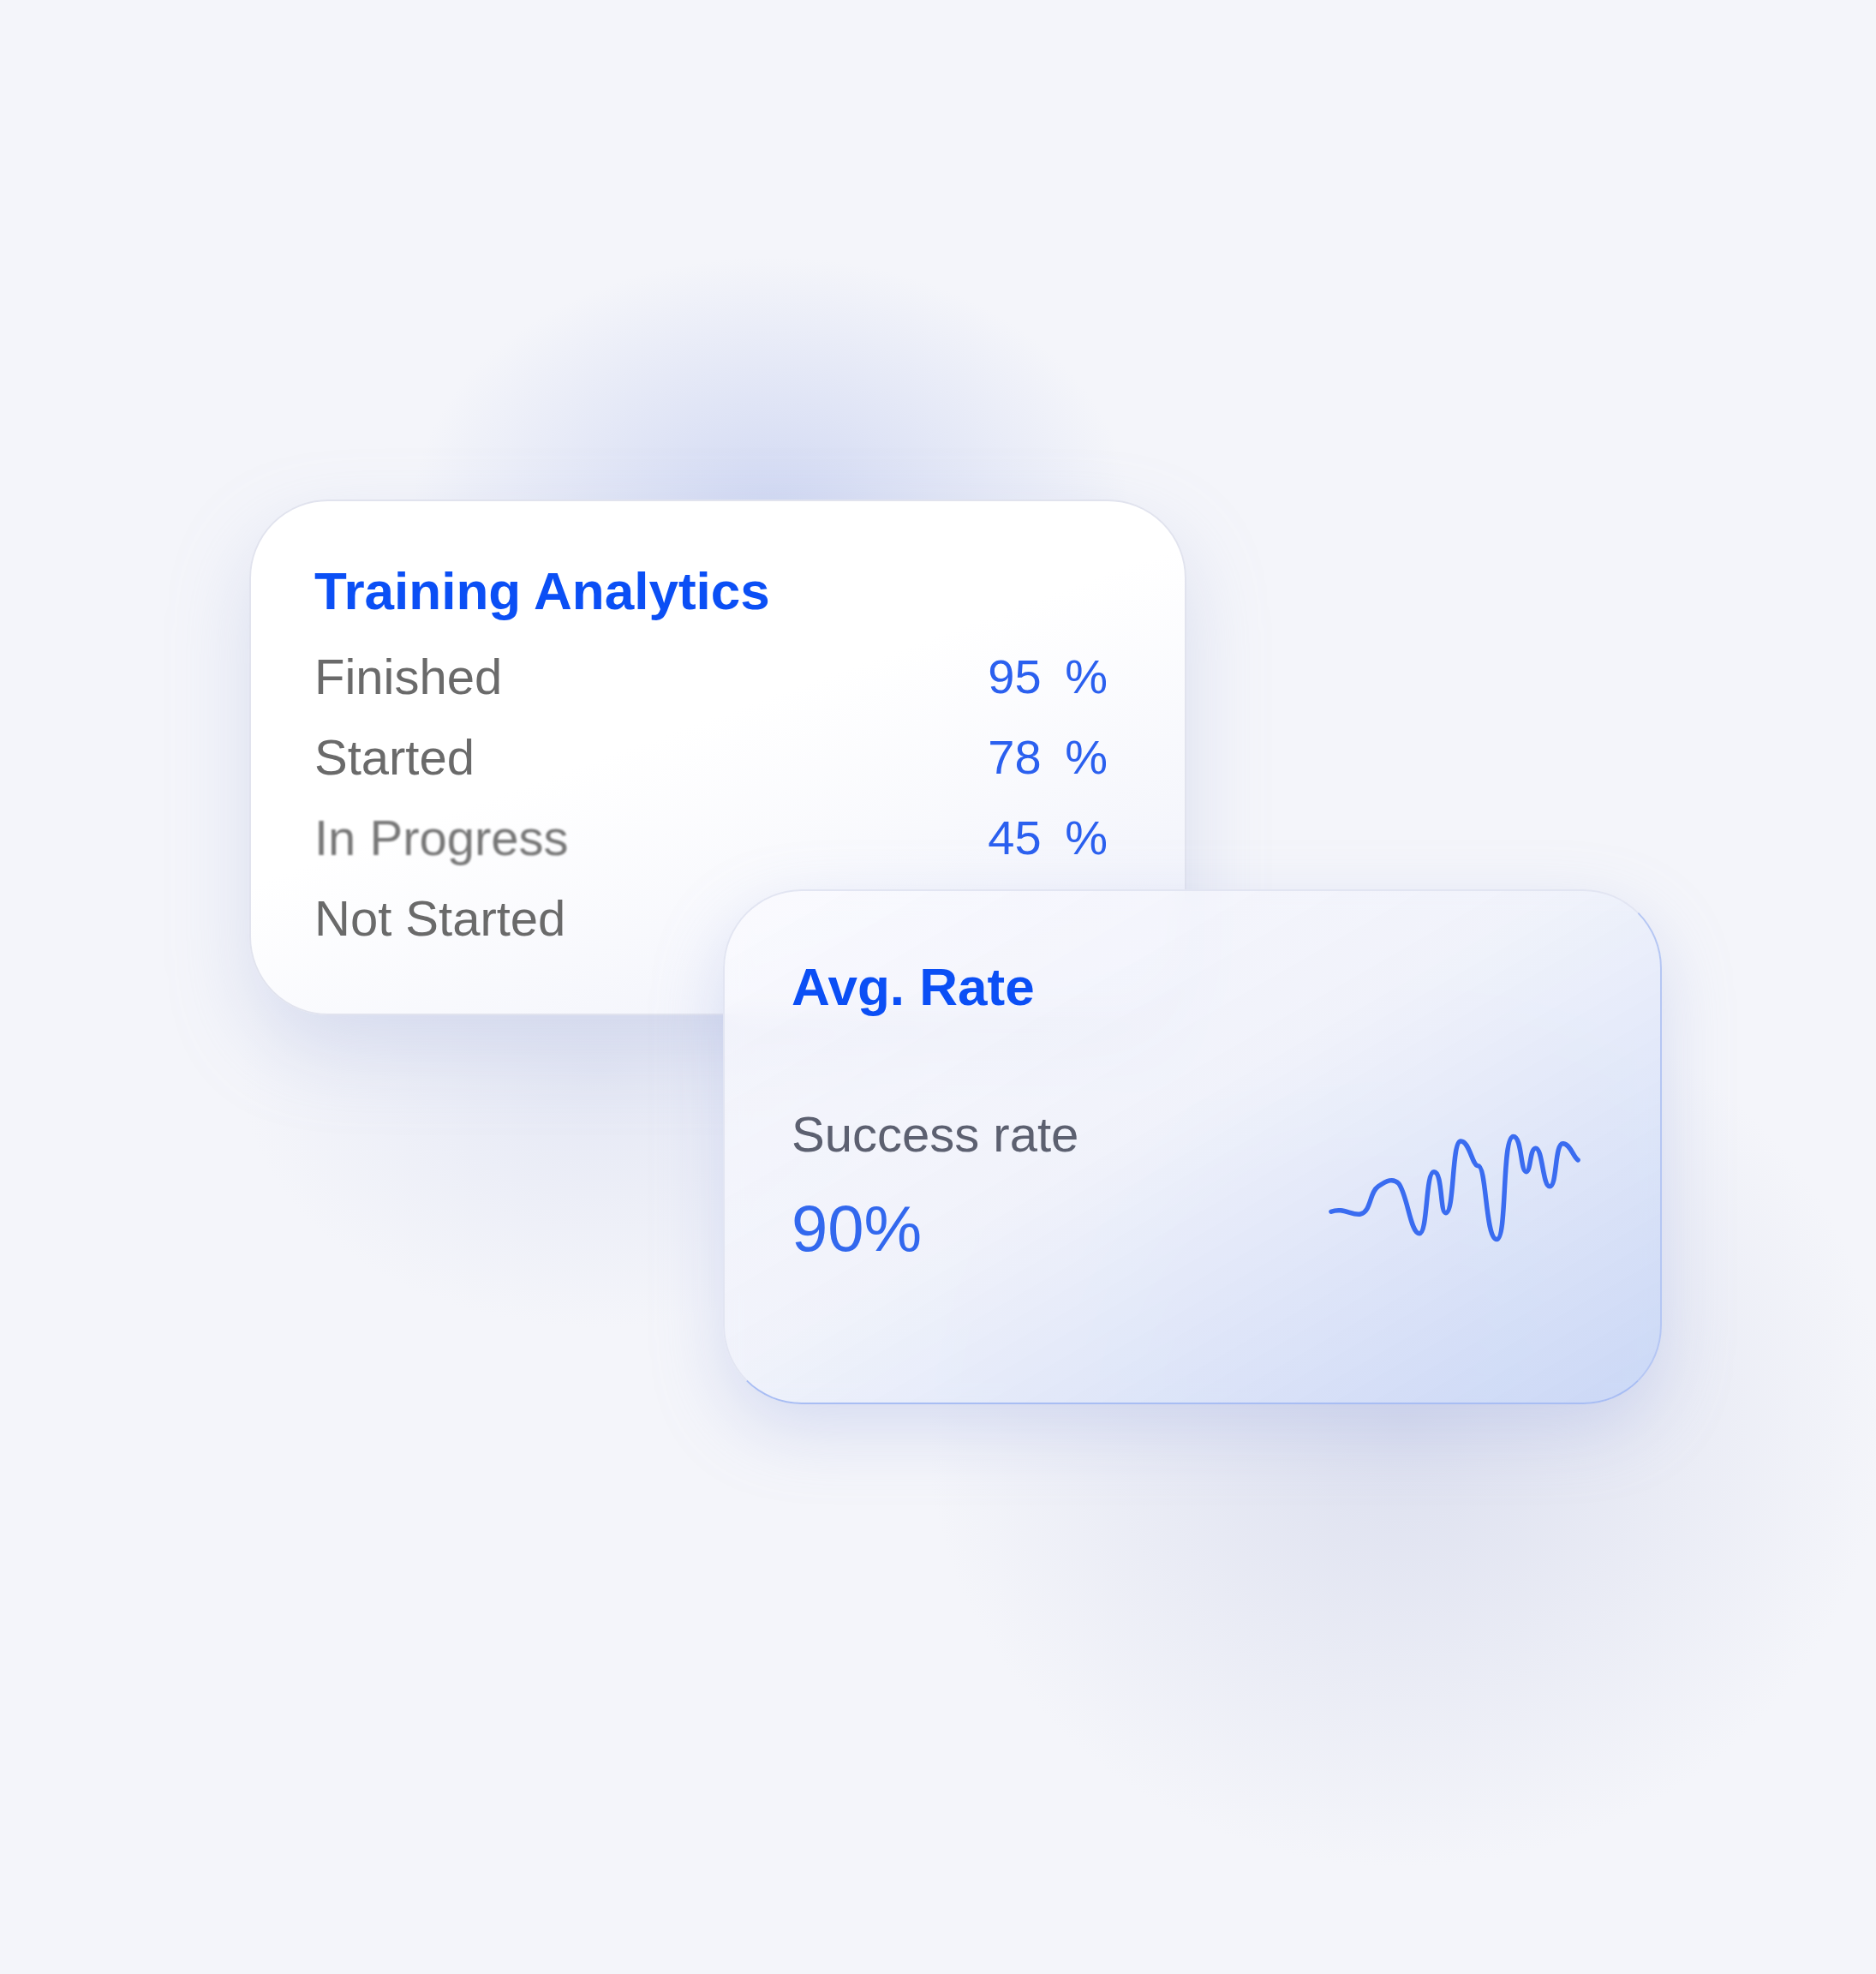 This screenshot has height=1974, width=1876. I want to click on metric-value: 90%, so click(858, 1228).